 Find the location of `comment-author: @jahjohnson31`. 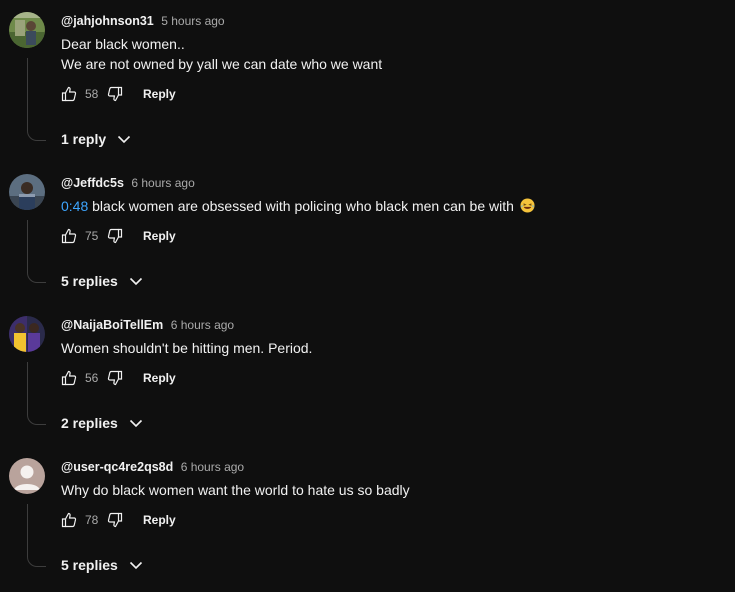

comment-author: @jahjohnson31 is located at coordinates (107, 21).